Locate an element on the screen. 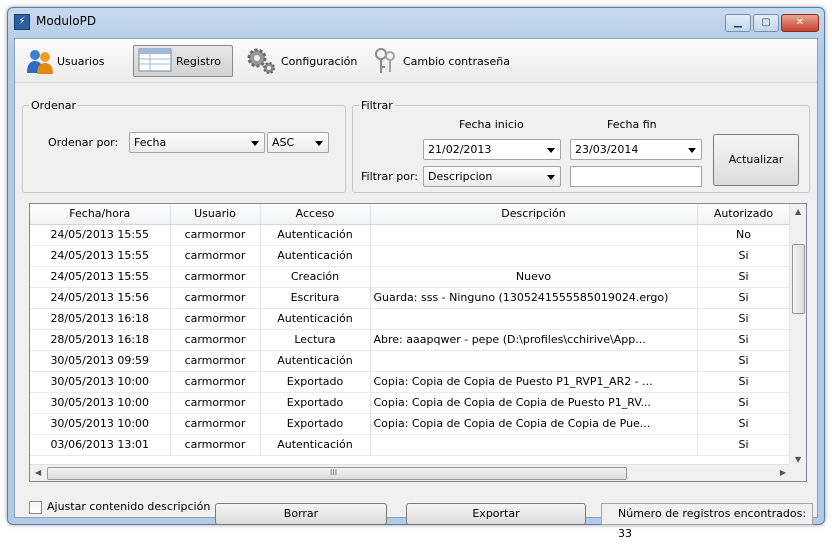 The height and width of the screenshot is (544, 832). configuracion-button: Configuración is located at coordinates (303, 61).